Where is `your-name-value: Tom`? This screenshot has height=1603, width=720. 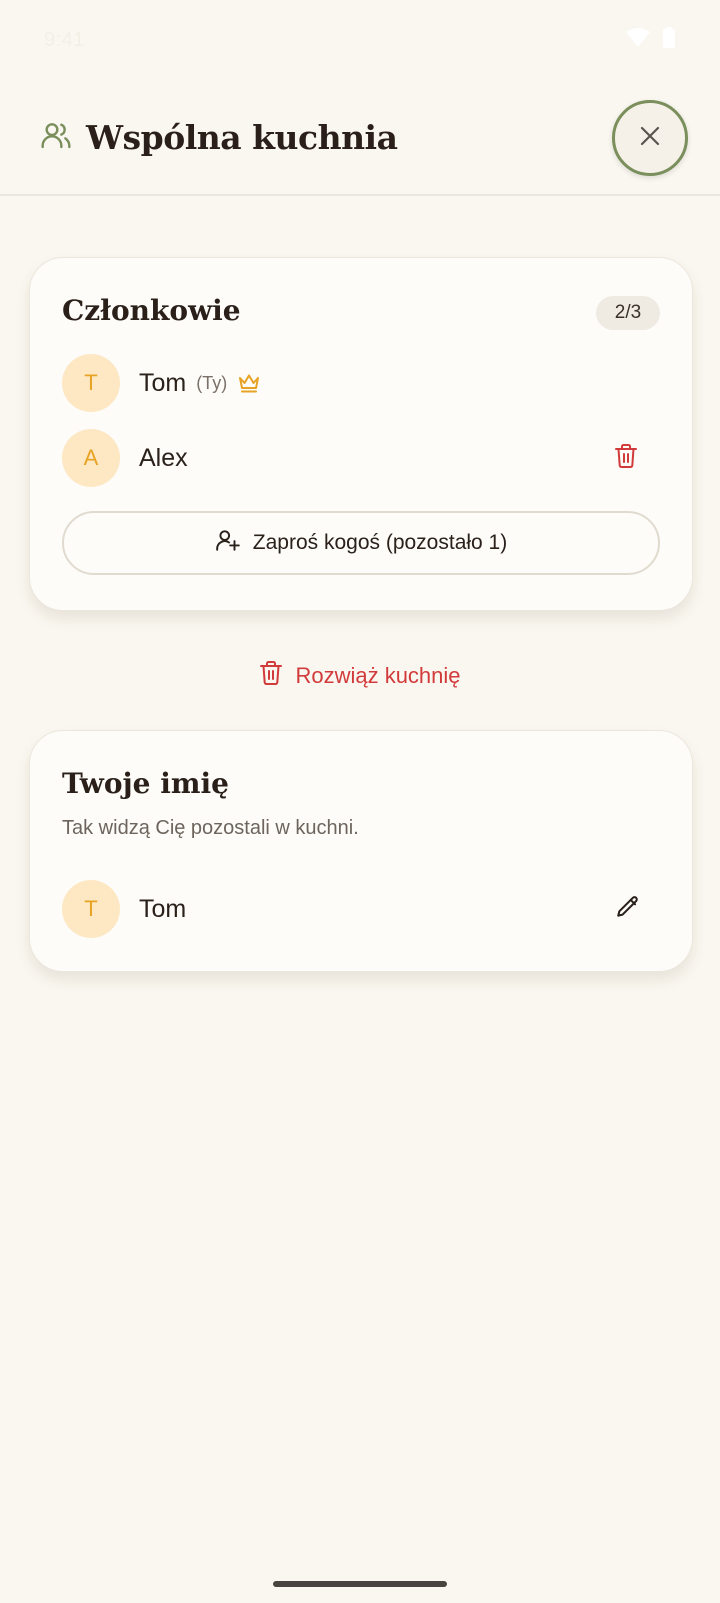
your-name-value: Tom is located at coordinates (163, 908).